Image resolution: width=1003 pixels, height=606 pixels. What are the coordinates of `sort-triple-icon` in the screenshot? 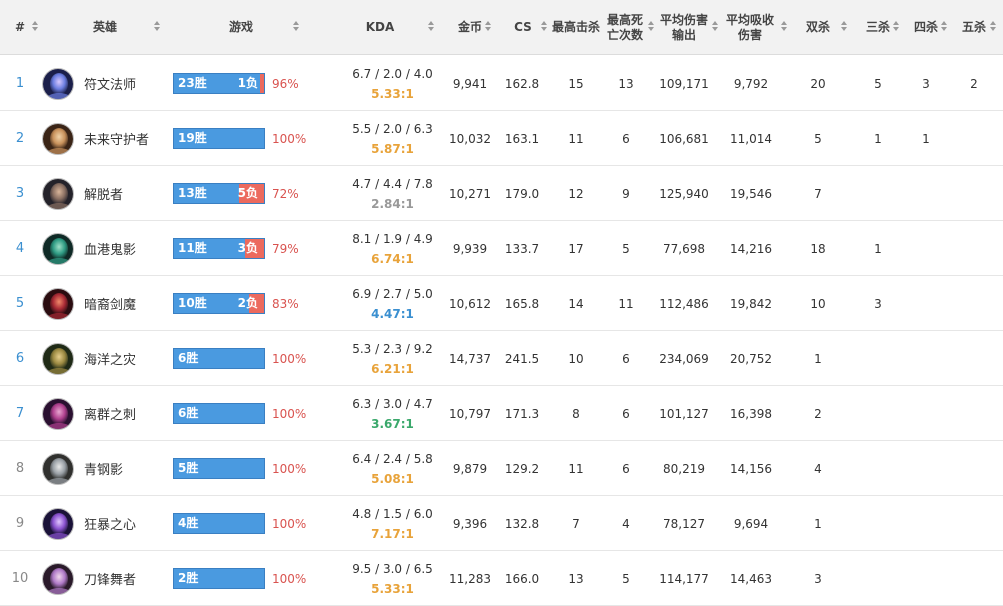 It's located at (896, 27).